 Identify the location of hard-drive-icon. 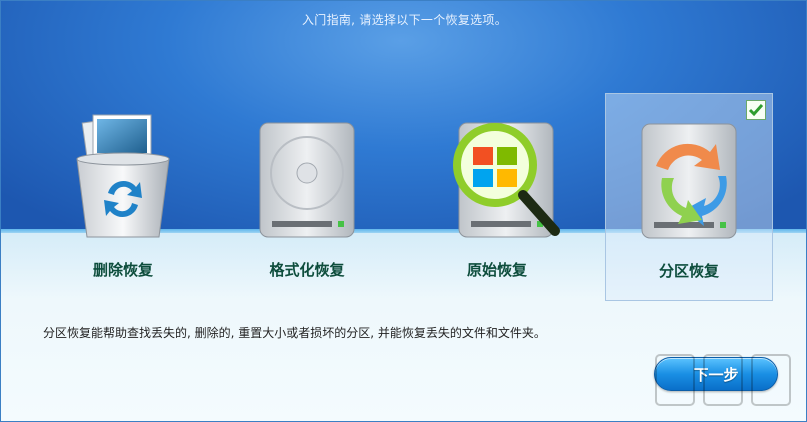
(307, 180).